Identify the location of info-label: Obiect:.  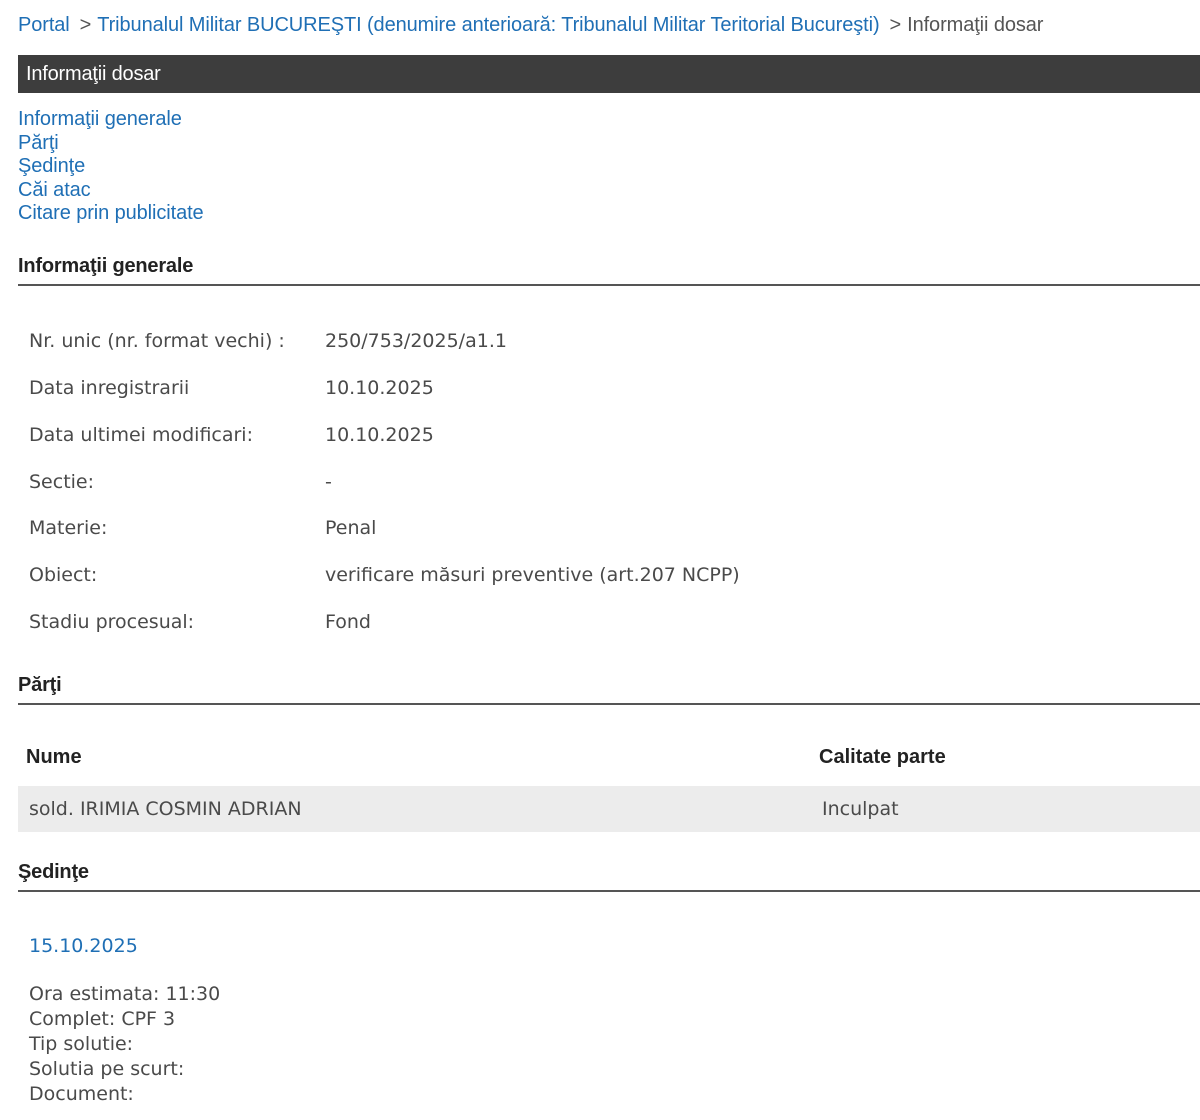
(63, 575).